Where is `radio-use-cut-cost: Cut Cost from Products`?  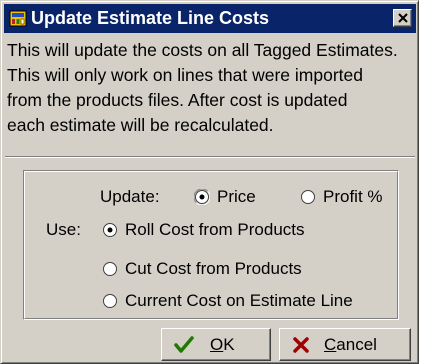 radio-use-cut-cost: Cut Cost from Products is located at coordinates (232, 269).